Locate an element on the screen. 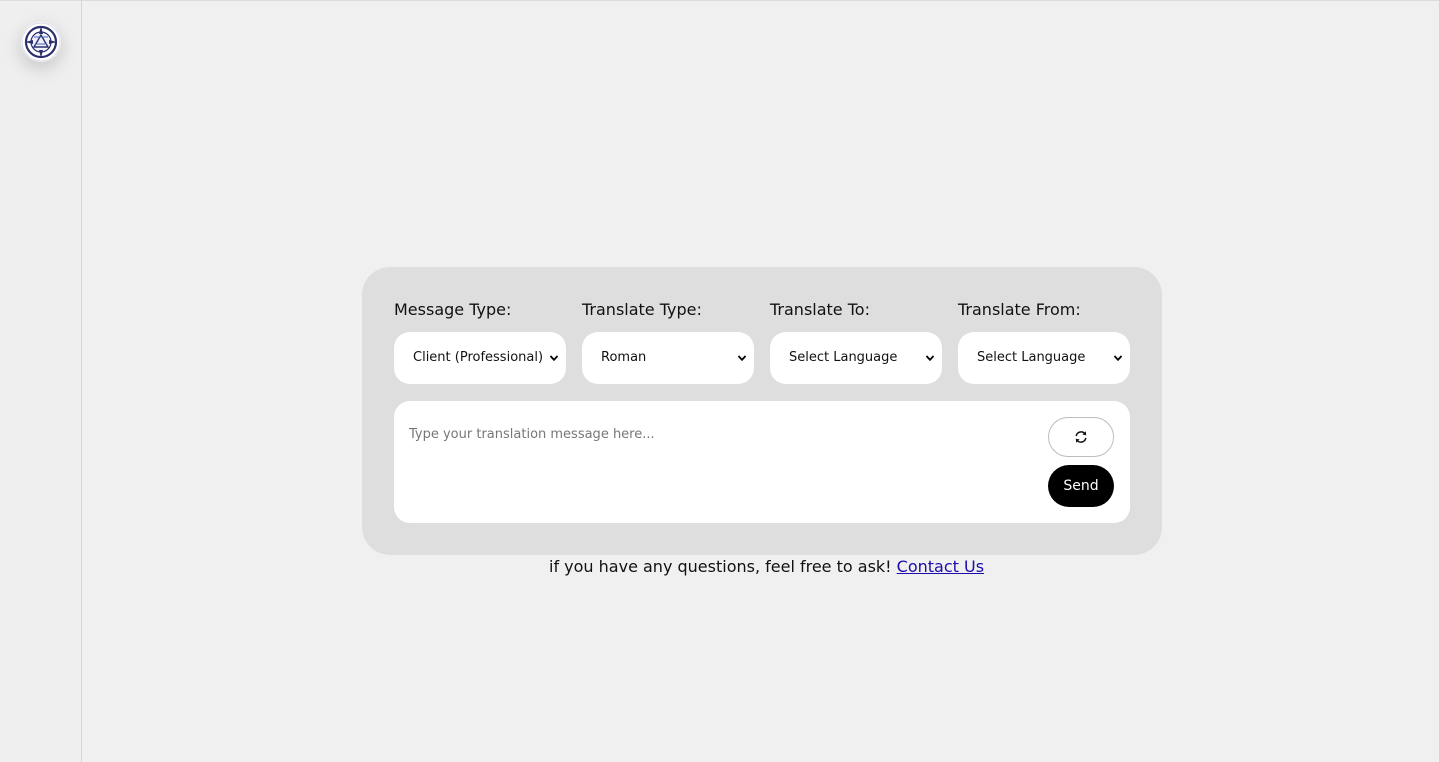 This screenshot has width=1439, height=762. message-type-label: Message Type: is located at coordinates (453, 309).